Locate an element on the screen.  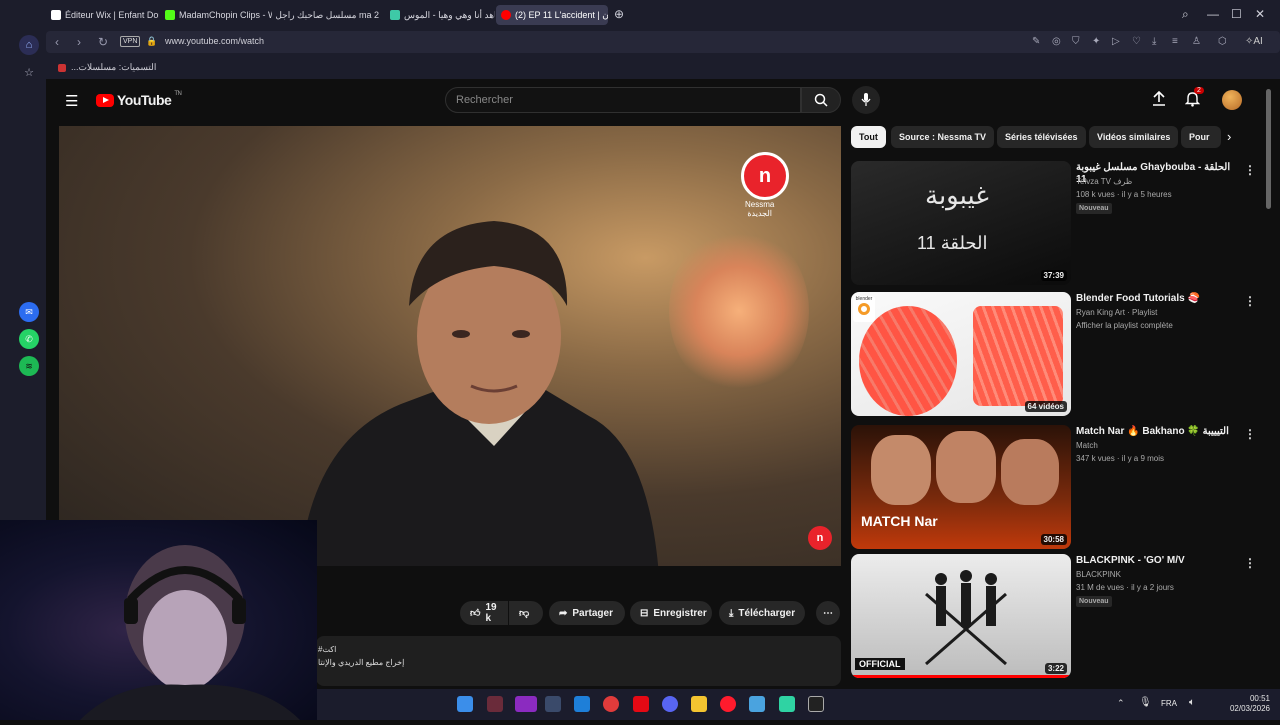
video-meta: 31 M de vues · il y a 2 jours is located at coordinates (1125, 587).